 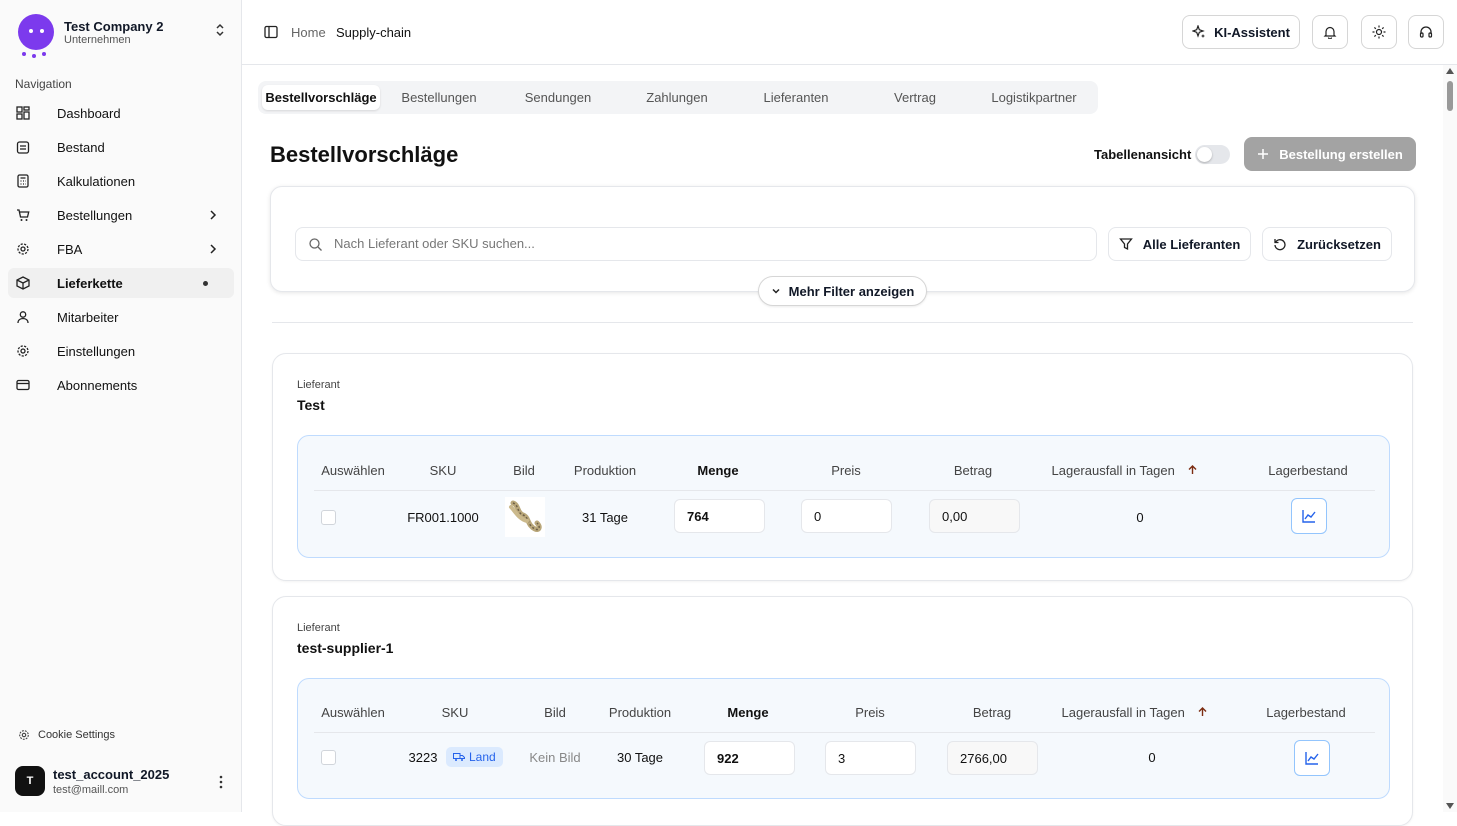 What do you see at coordinates (749, 758) in the screenshot?
I see `quantity-input: 922` at bounding box center [749, 758].